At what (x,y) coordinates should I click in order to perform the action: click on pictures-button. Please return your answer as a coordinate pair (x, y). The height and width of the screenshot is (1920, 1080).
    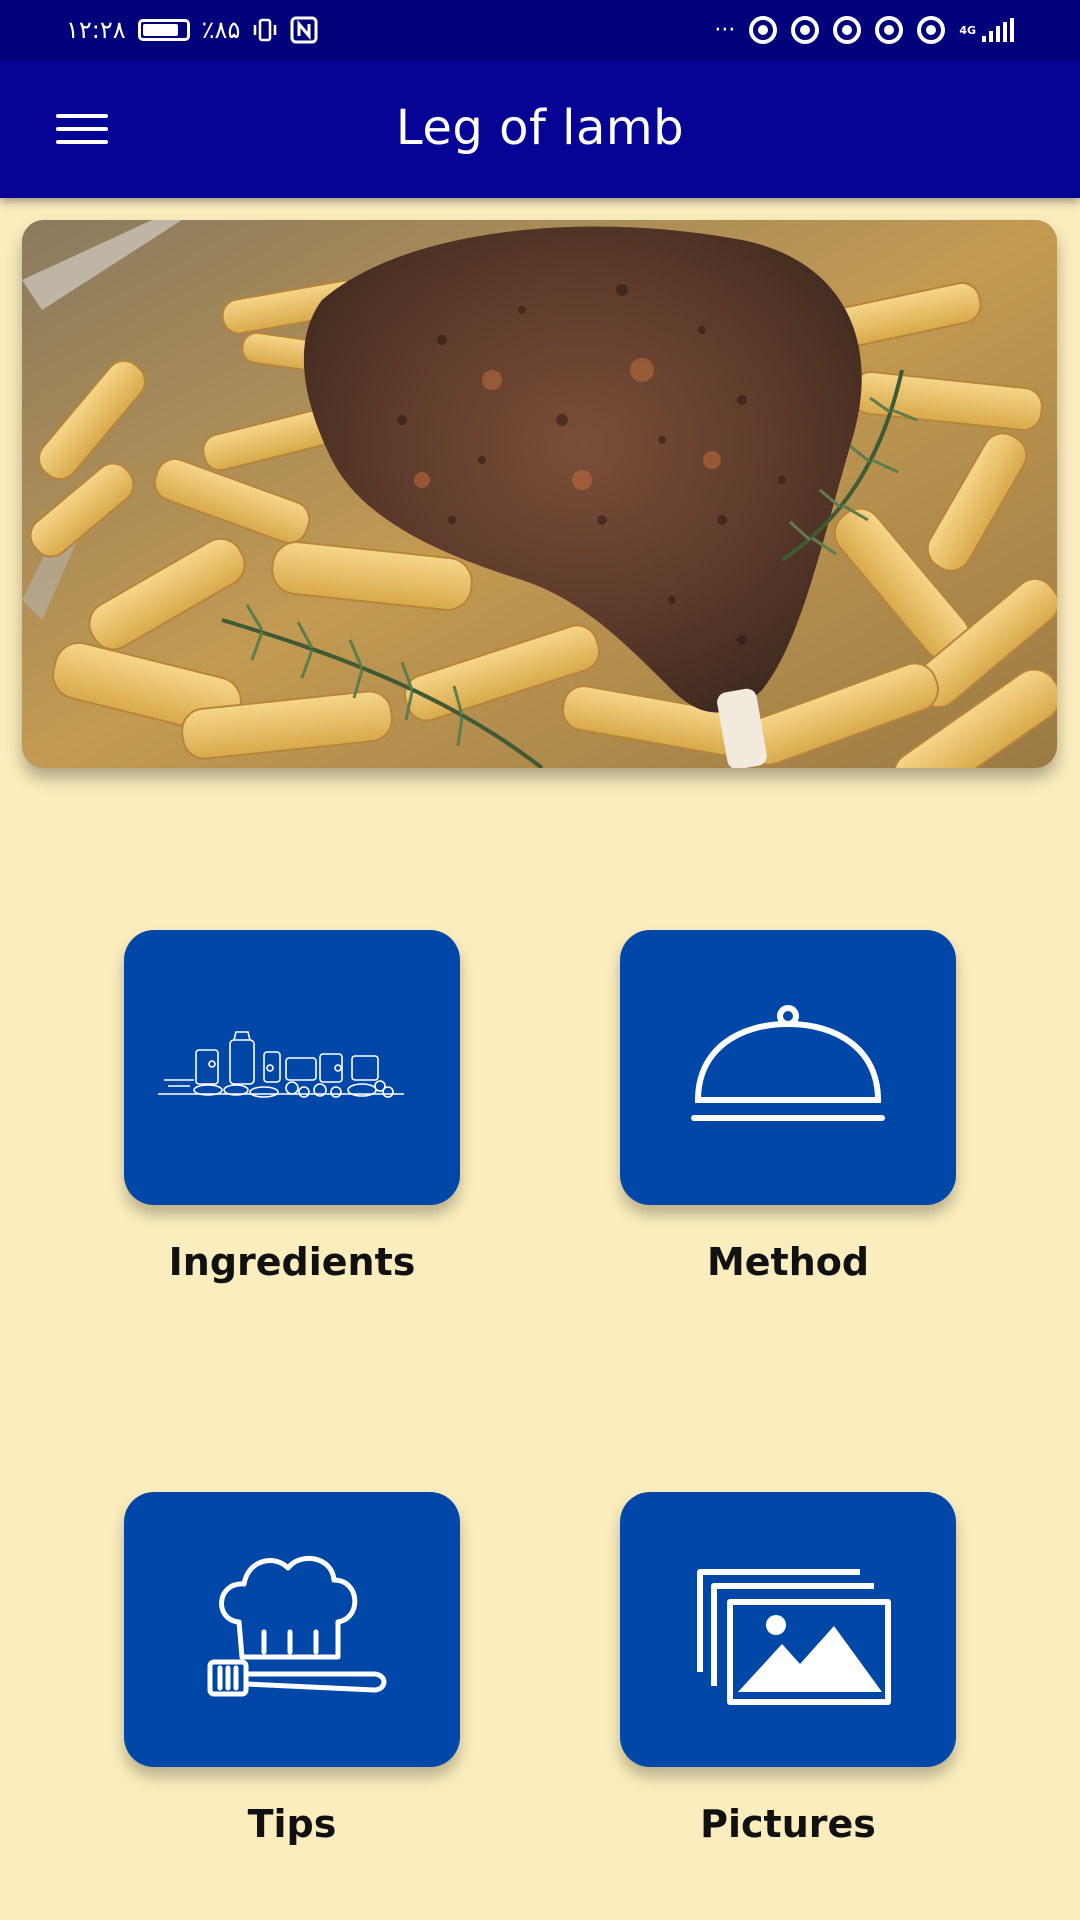
    Looking at the image, I should click on (788, 1629).